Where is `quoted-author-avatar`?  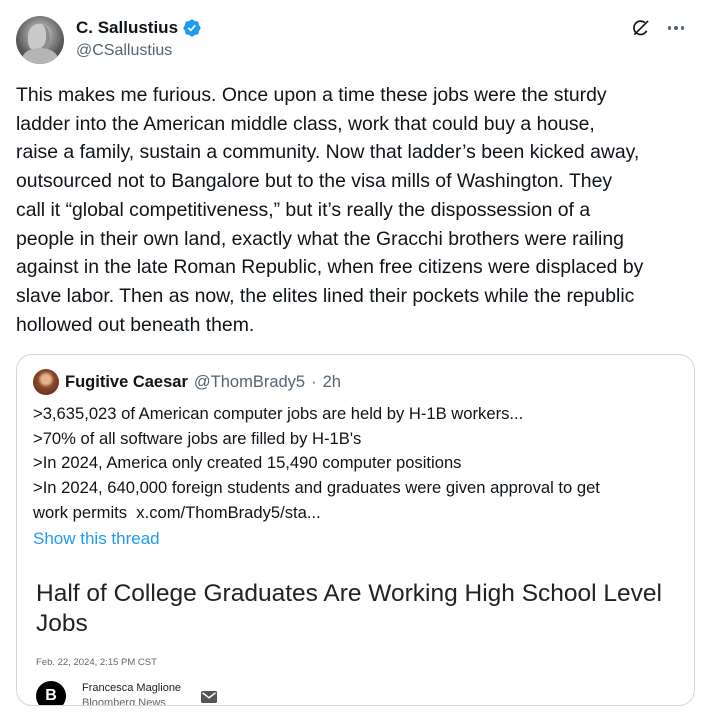 quoted-author-avatar is located at coordinates (46, 382).